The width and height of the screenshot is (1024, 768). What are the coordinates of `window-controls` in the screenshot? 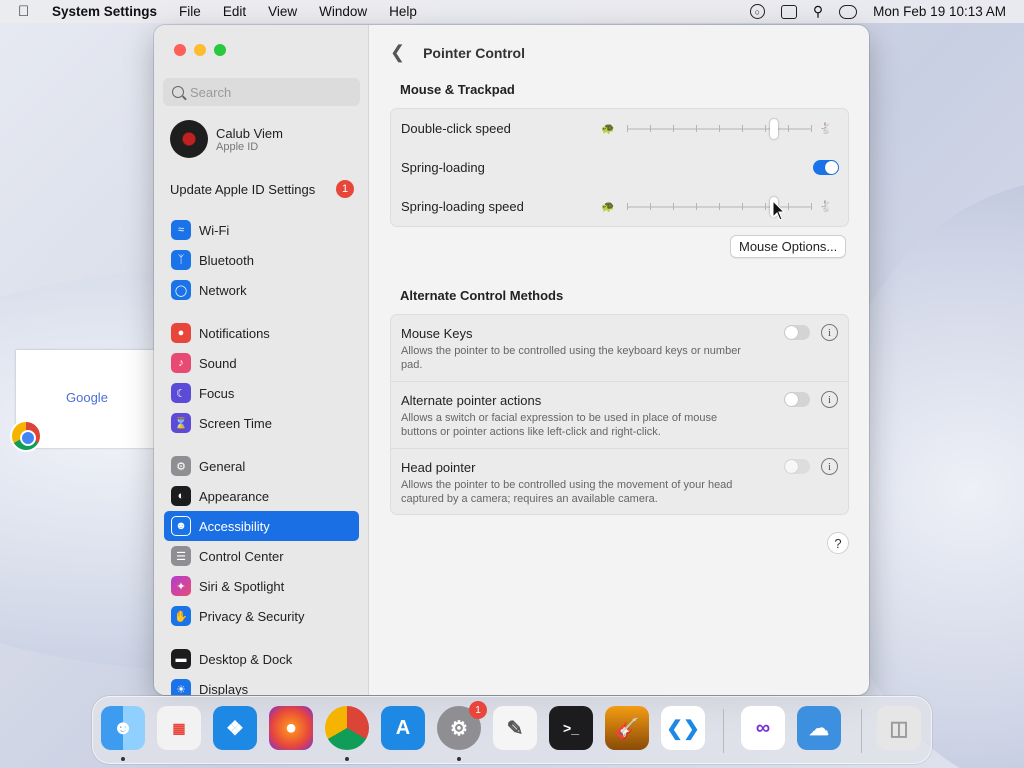 It's located at (200, 50).